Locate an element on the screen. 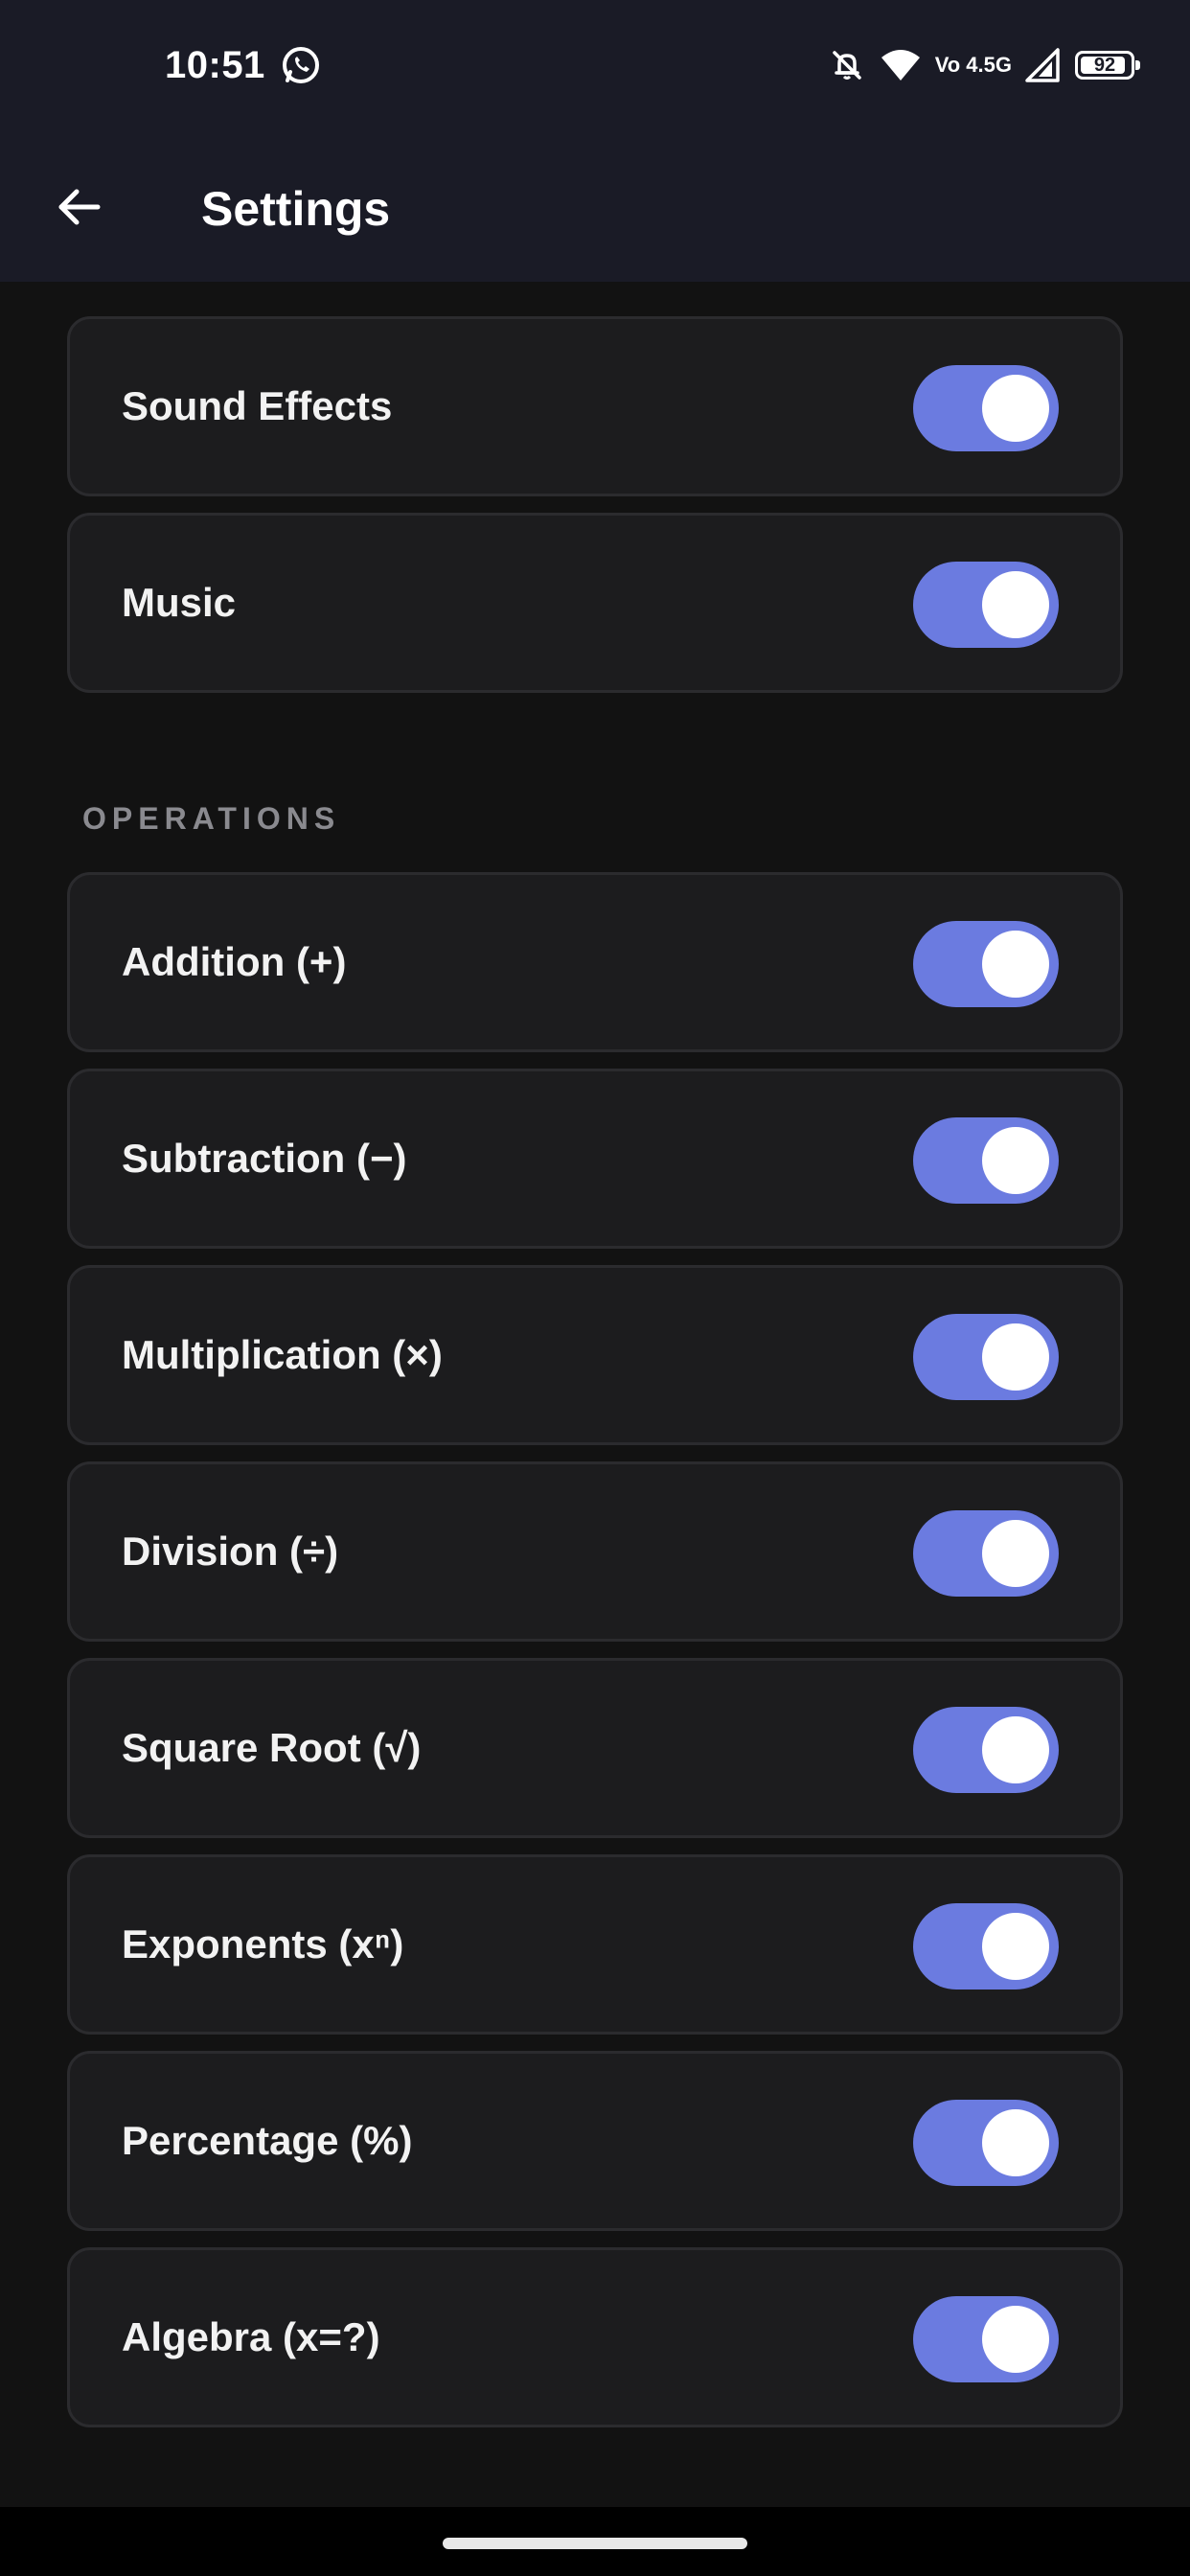 The image size is (1190, 2576). app-bar: Settings is located at coordinates (595, 207).